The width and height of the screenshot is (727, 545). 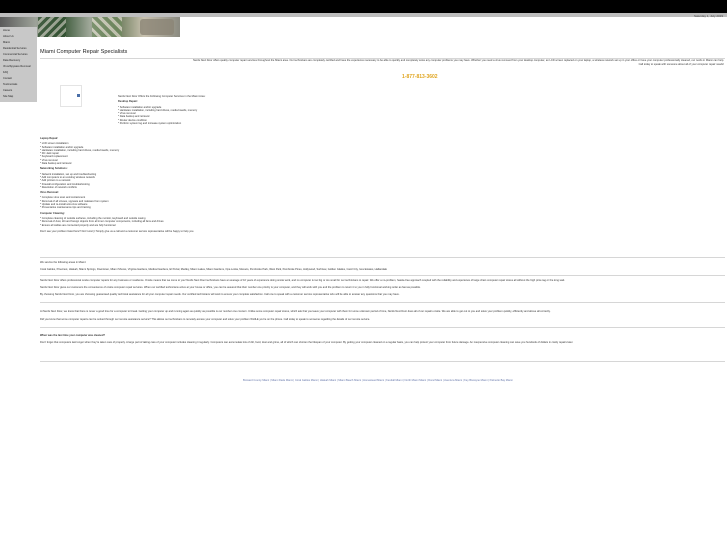 I want to click on phone-number: 1-877-813-3602, so click(x=420, y=77).